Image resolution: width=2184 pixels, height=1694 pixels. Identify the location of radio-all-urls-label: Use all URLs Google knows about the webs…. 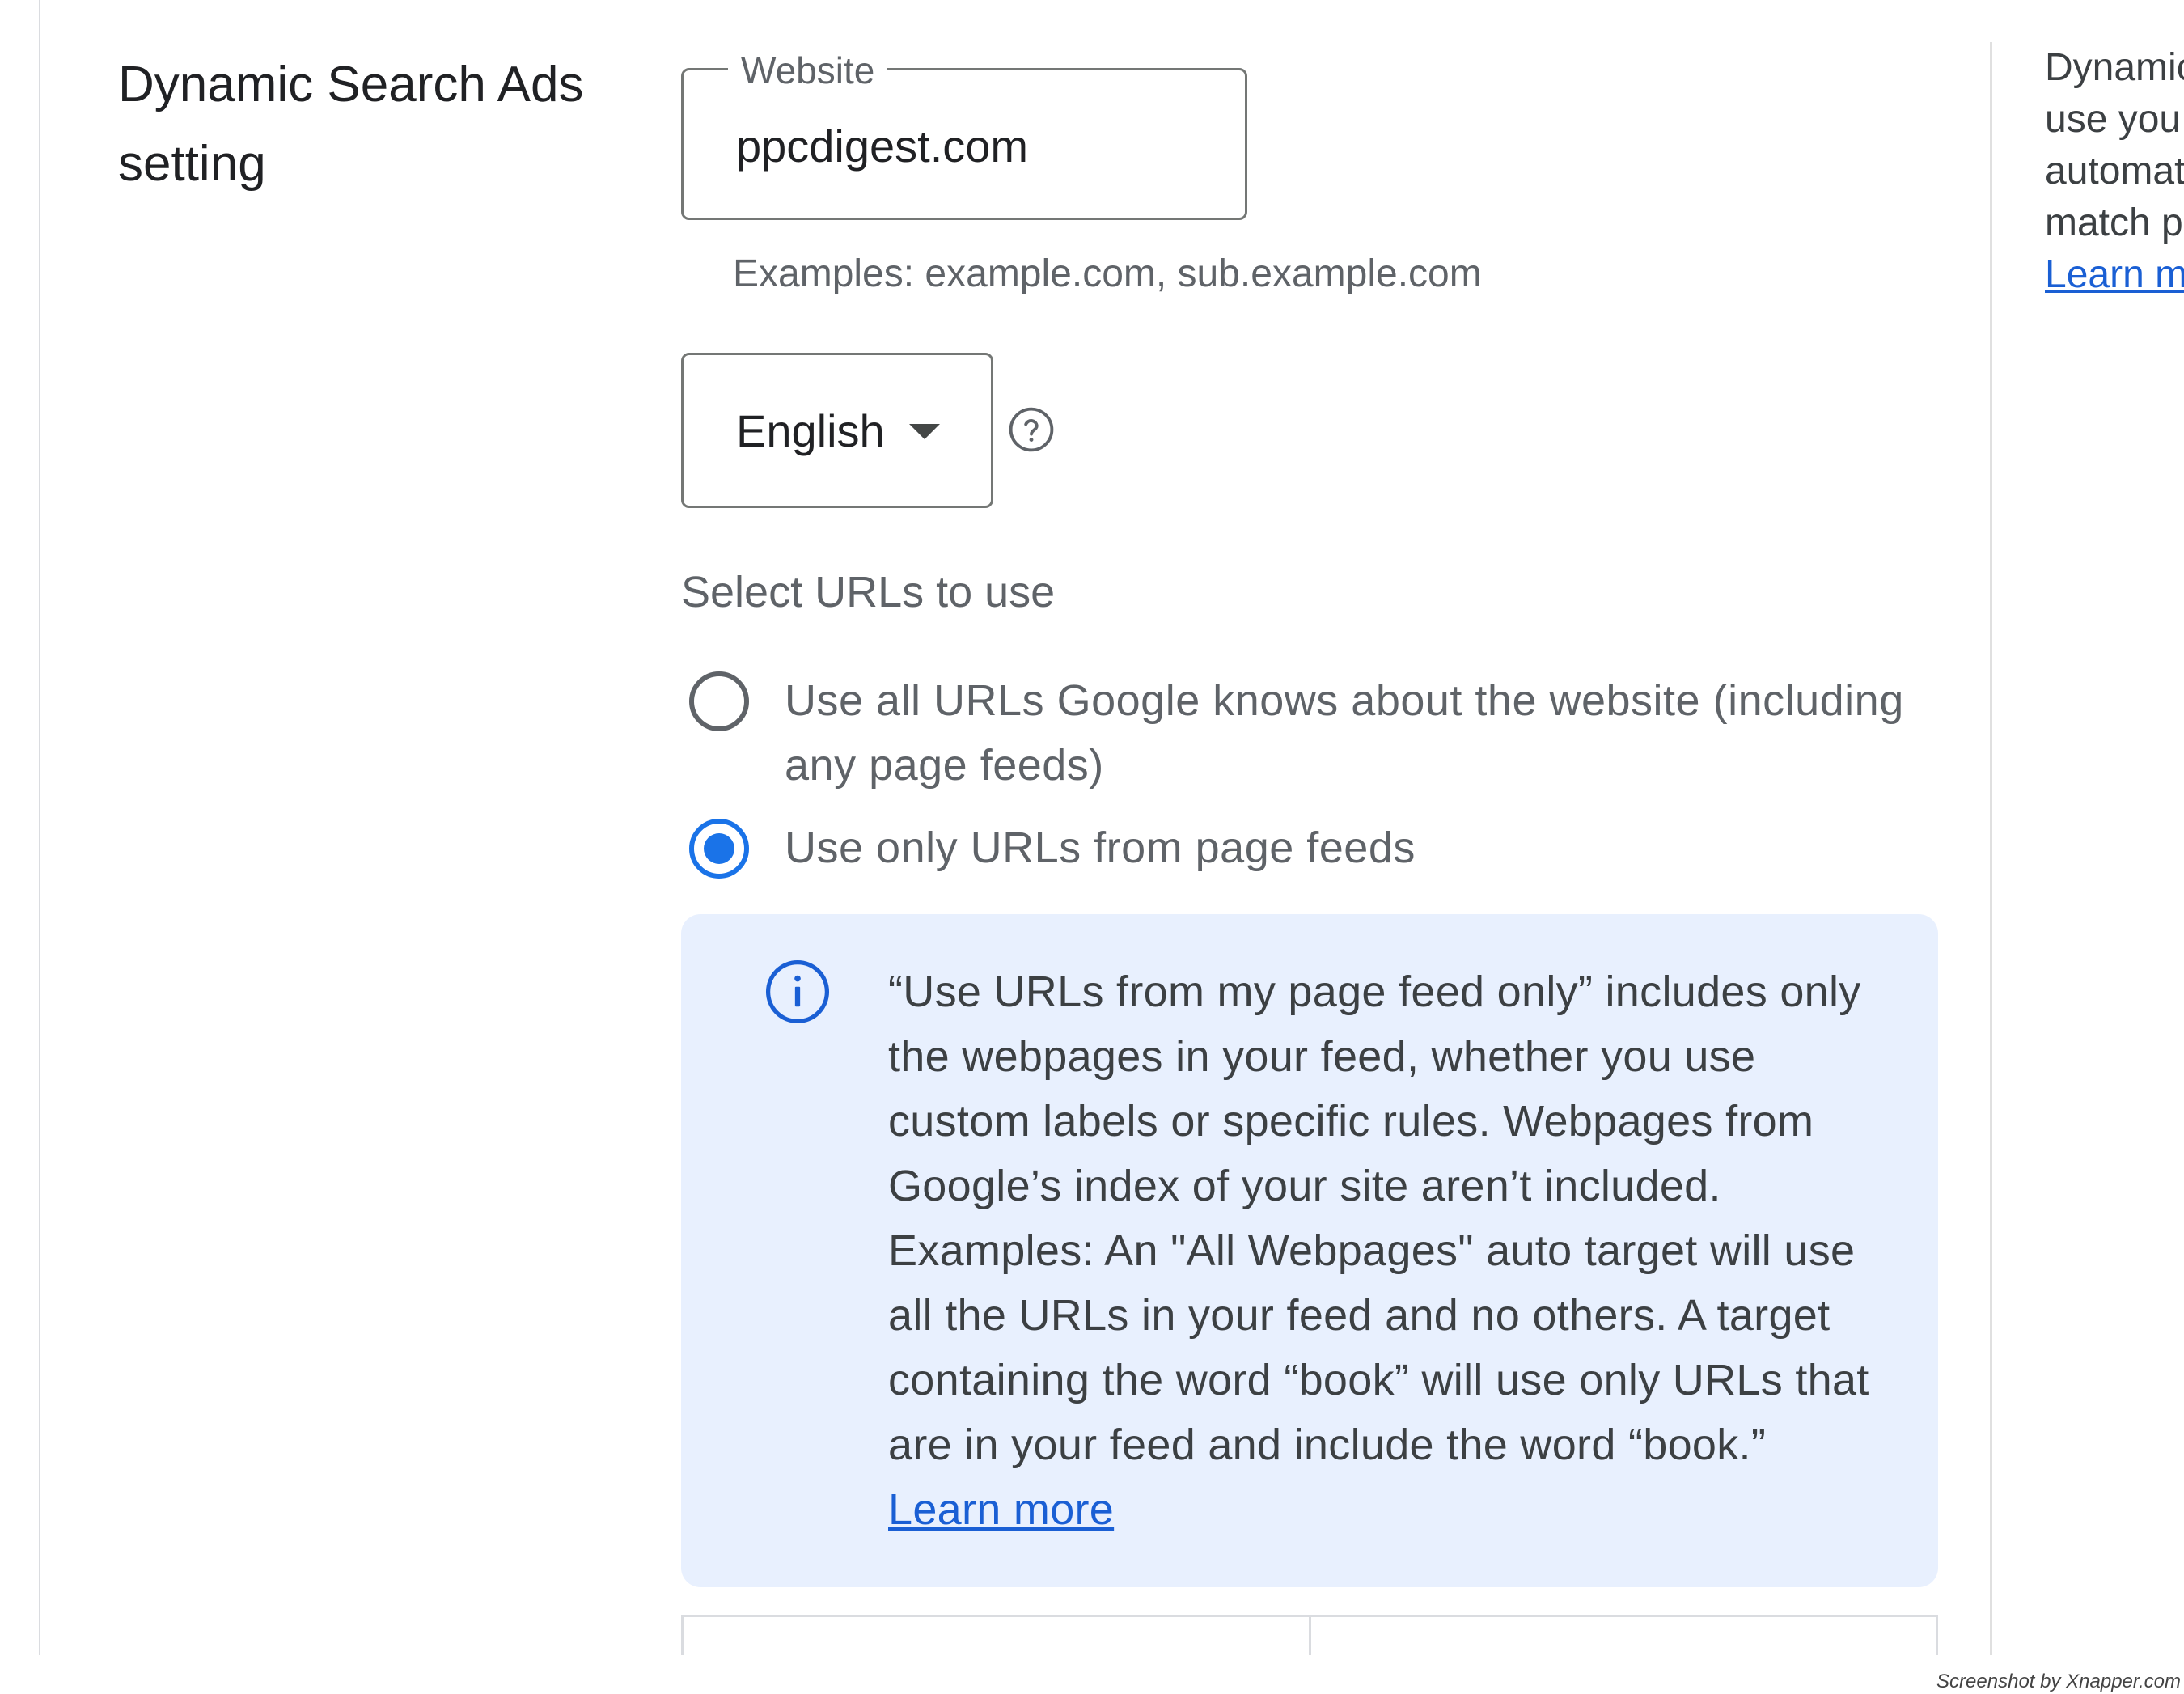
(1372, 733).